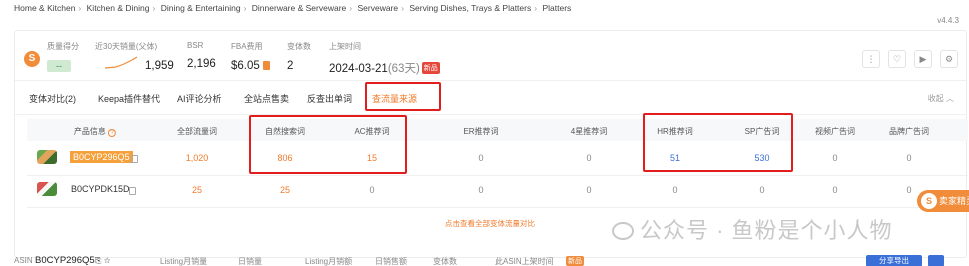 This screenshot has width=969, height=266. Describe the element at coordinates (490, 223) in the screenshot. I see `view-all-variants-link: 点击查看全部变体流量对比` at that location.